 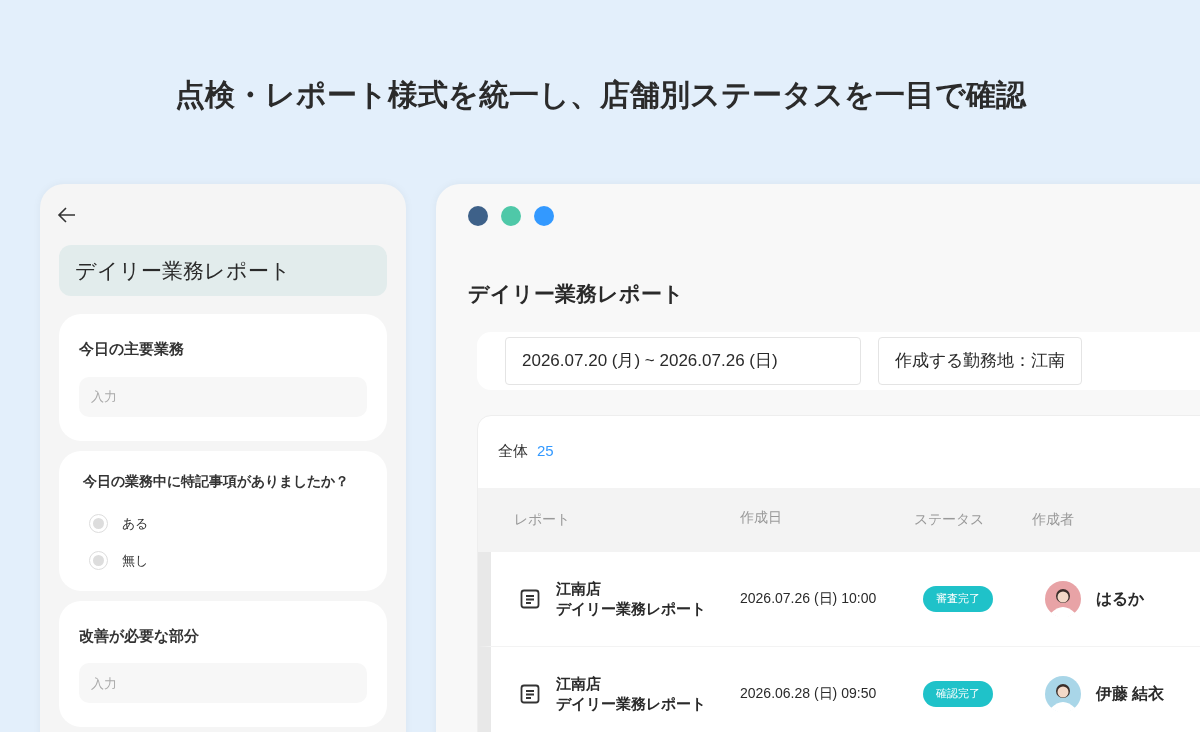 I want to click on question-label: 今日の主要業務, so click(x=132, y=349).